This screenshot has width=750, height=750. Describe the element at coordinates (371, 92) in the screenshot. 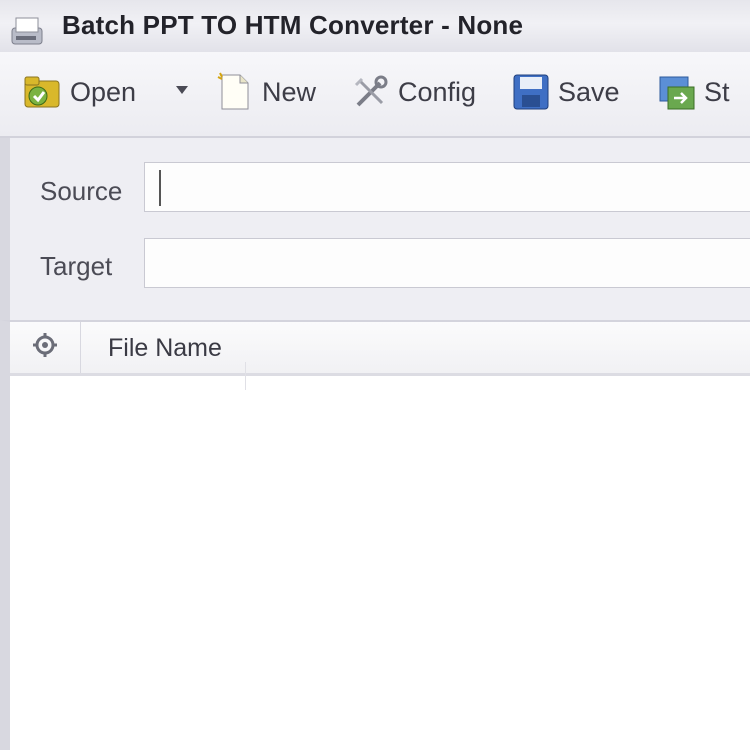

I see `config-tools-icon` at that location.